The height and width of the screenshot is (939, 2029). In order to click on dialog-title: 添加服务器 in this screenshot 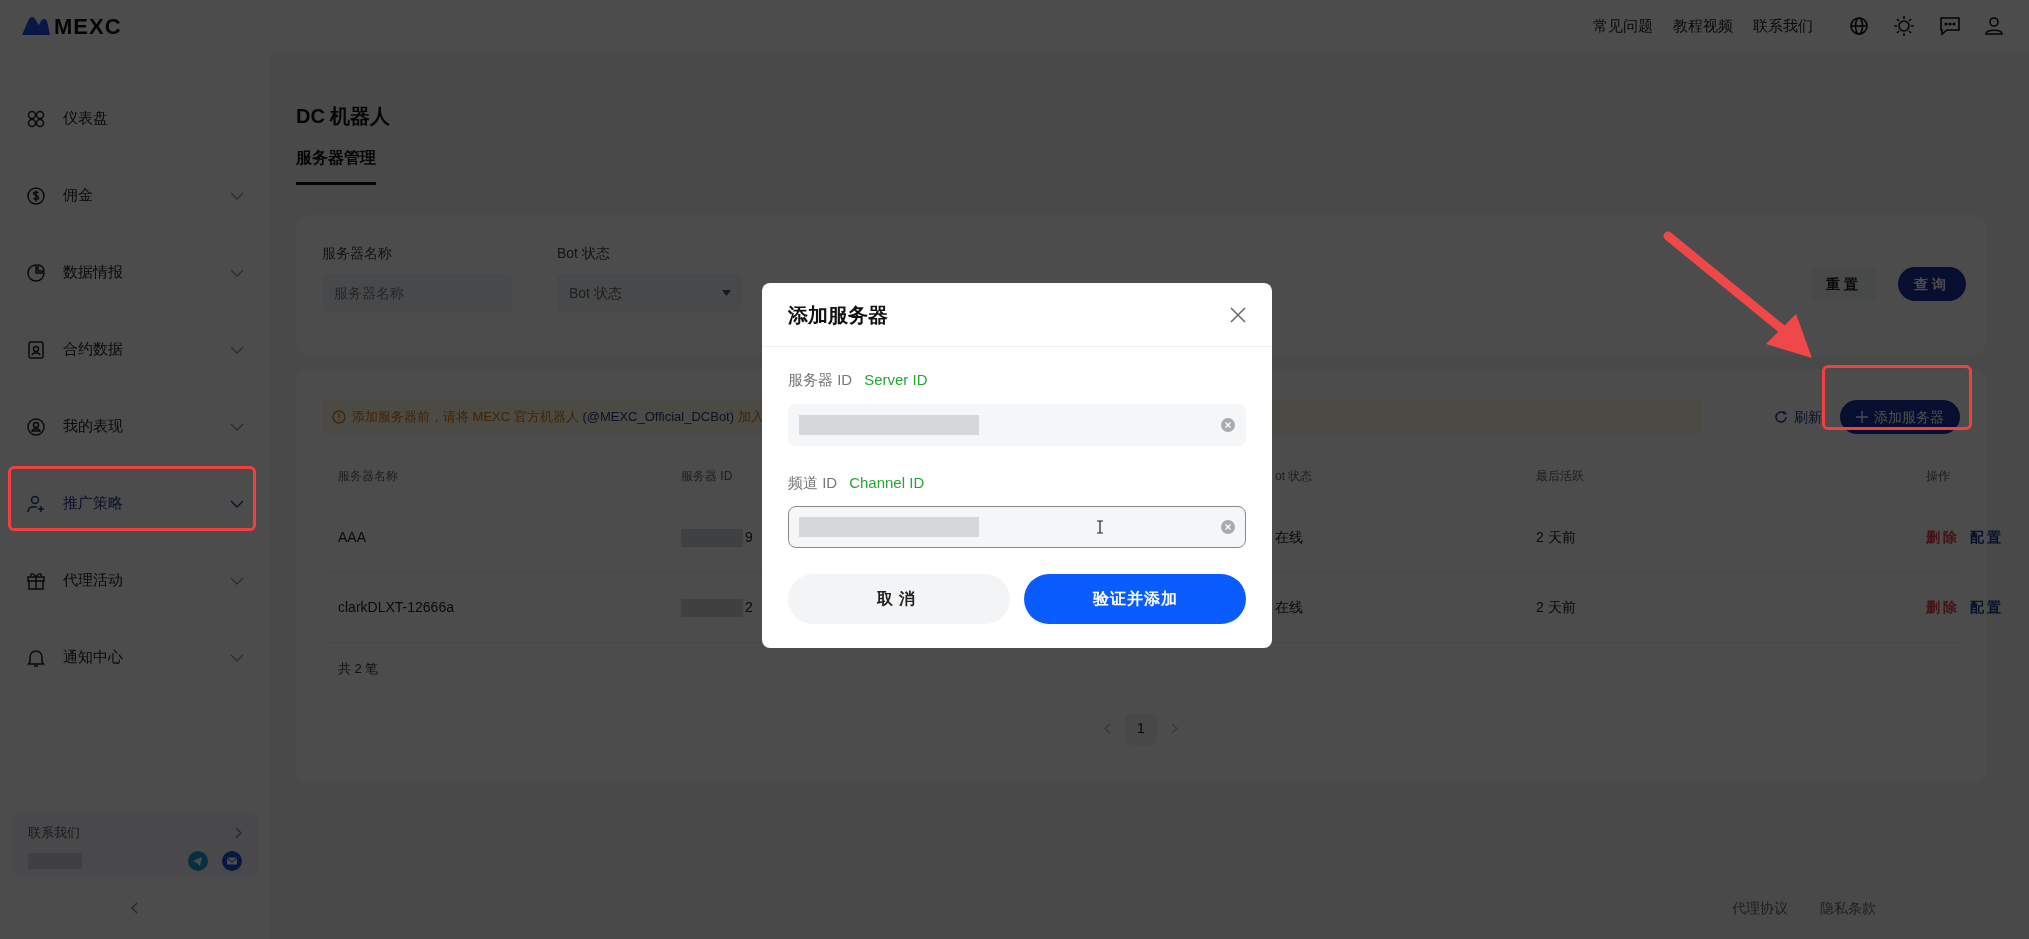, I will do `click(838, 315)`.